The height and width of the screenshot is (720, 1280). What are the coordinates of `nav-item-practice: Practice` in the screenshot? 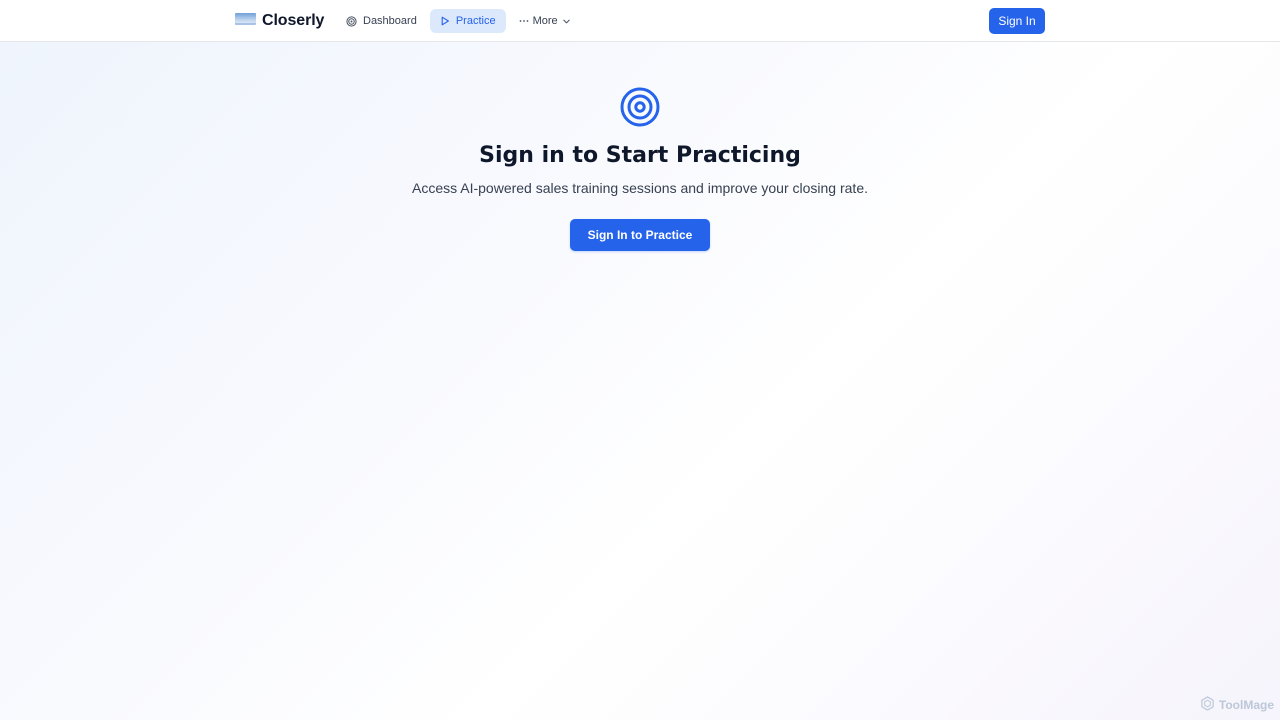 It's located at (467, 21).